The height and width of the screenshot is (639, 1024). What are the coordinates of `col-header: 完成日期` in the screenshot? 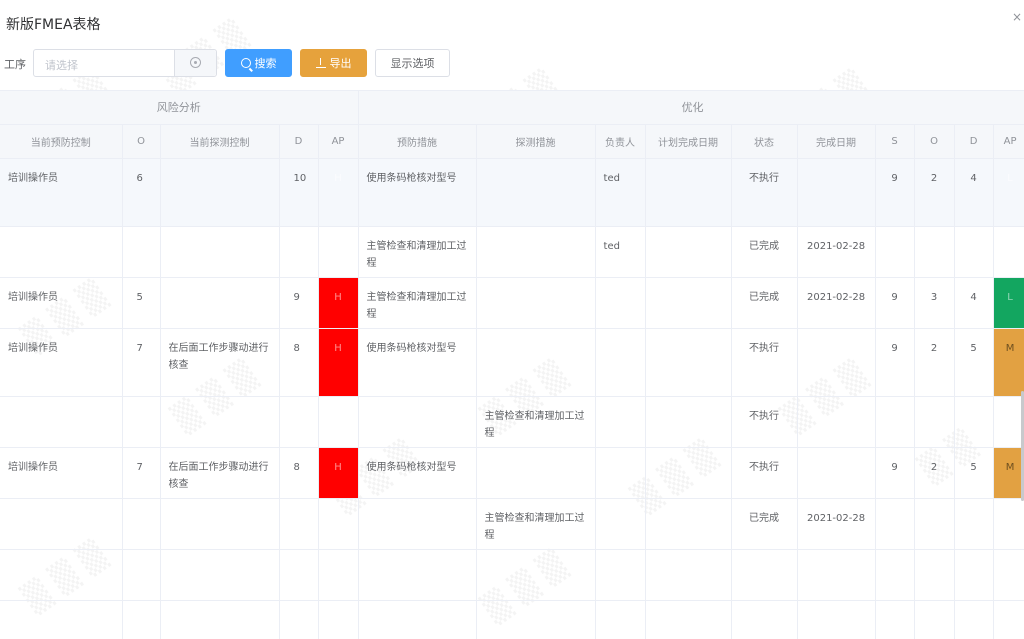 It's located at (836, 141).